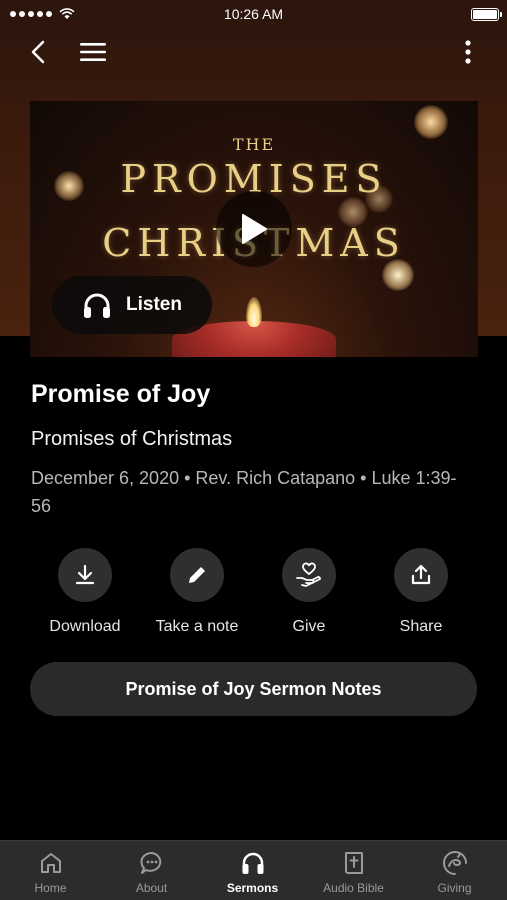 This screenshot has width=507, height=900. What do you see at coordinates (253, 689) in the screenshot?
I see `sermon-notes-button: Promise of Joy Sermon Notes` at bounding box center [253, 689].